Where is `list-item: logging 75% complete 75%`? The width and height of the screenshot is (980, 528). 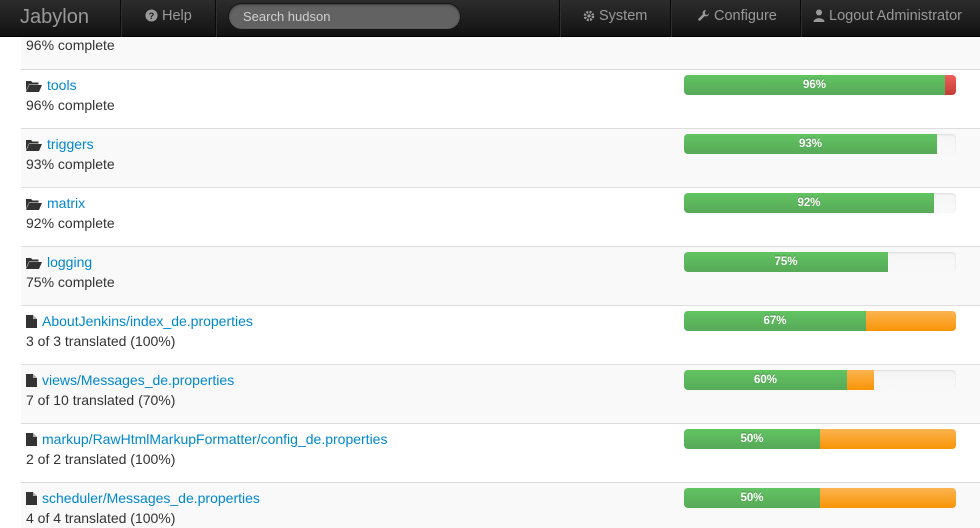
list-item: logging 75% complete 75% is located at coordinates (500, 275).